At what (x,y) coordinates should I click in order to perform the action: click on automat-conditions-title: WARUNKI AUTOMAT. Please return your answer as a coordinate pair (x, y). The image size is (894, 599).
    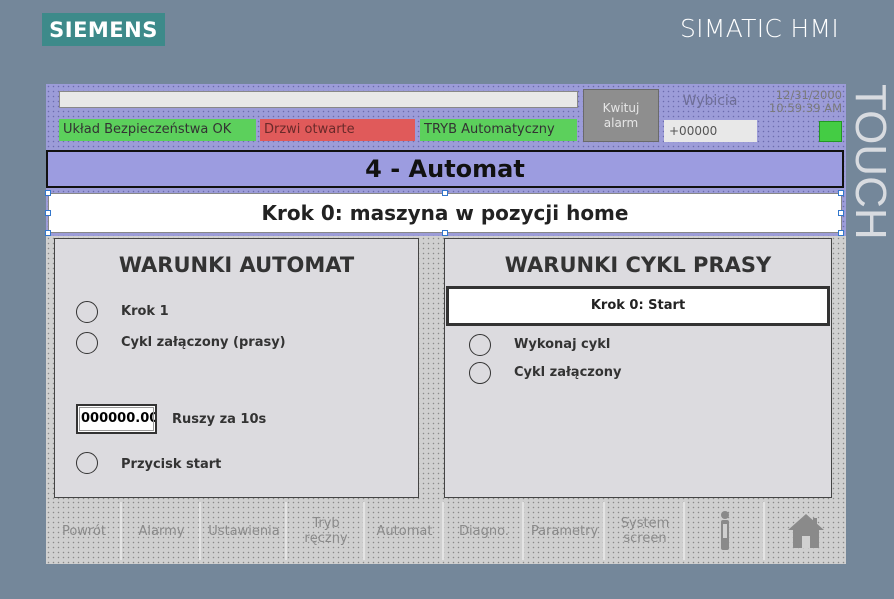
    Looking at the image, I should click on (236, 265).